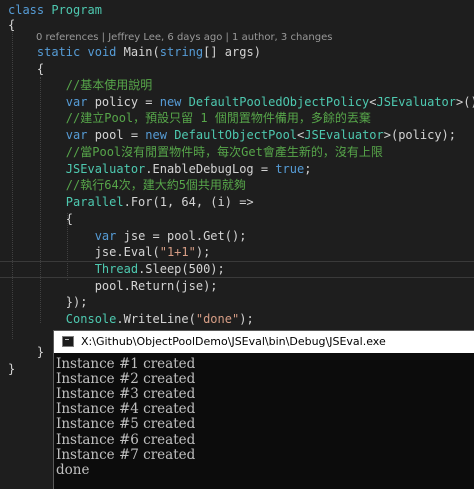  What do you see at coordinates (373, 102) in the screenshot?
I see `code-token: <` at bounding box center [373, 102].